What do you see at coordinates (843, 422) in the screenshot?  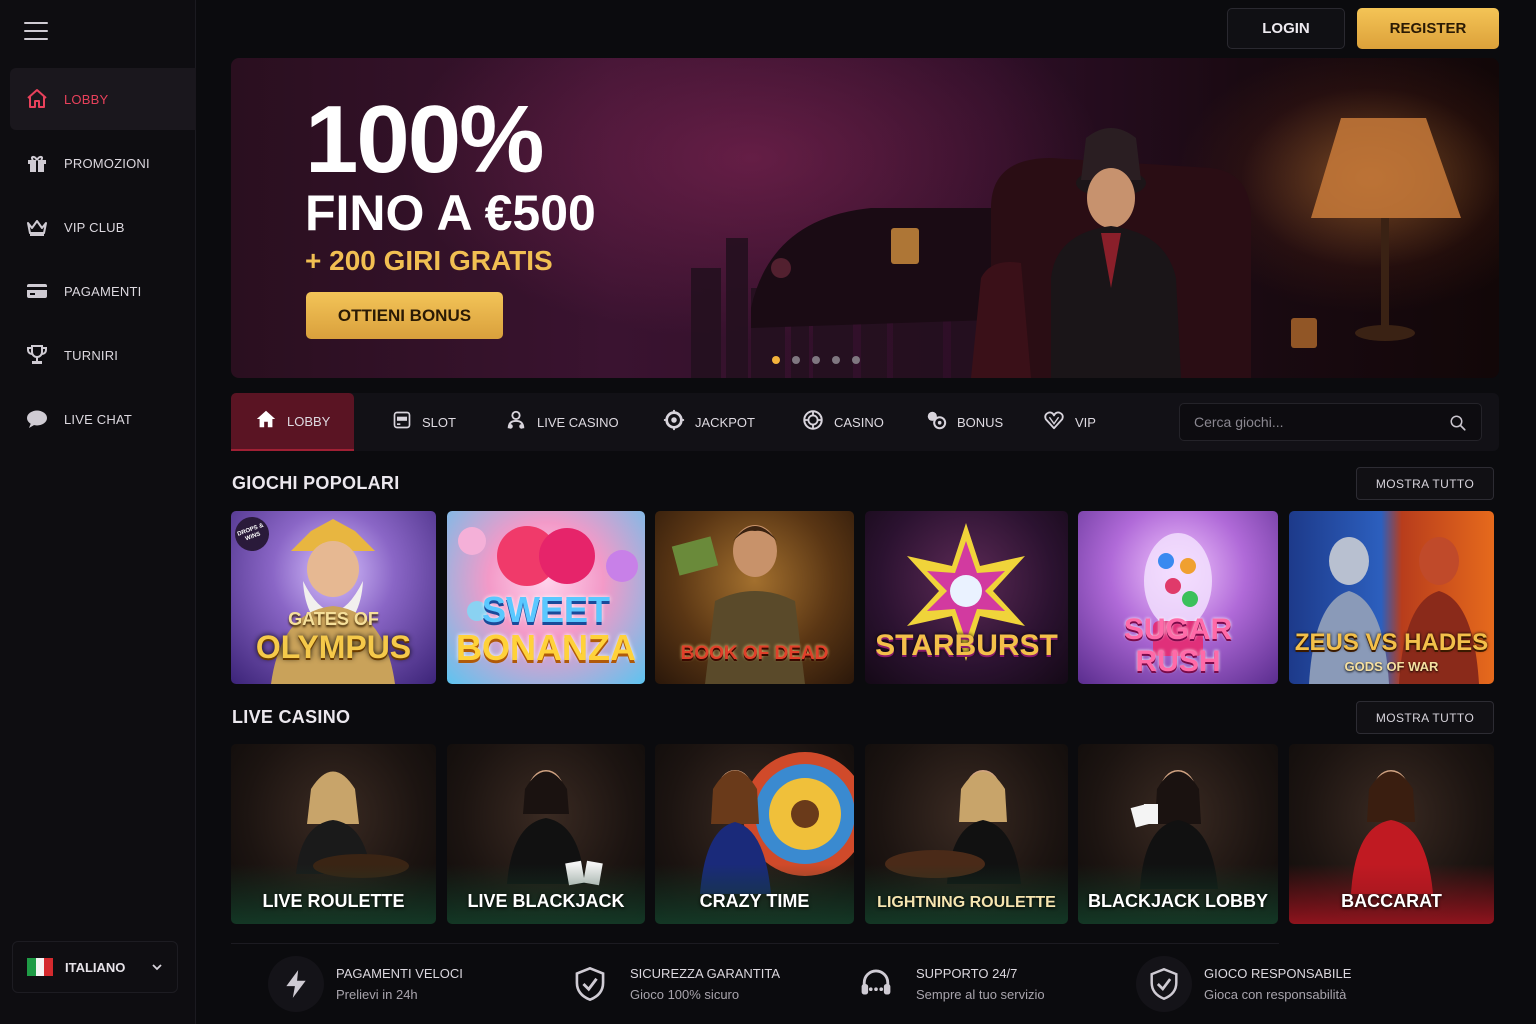 I see `tab-casino: CASINO` at bounding box center [843, 422].